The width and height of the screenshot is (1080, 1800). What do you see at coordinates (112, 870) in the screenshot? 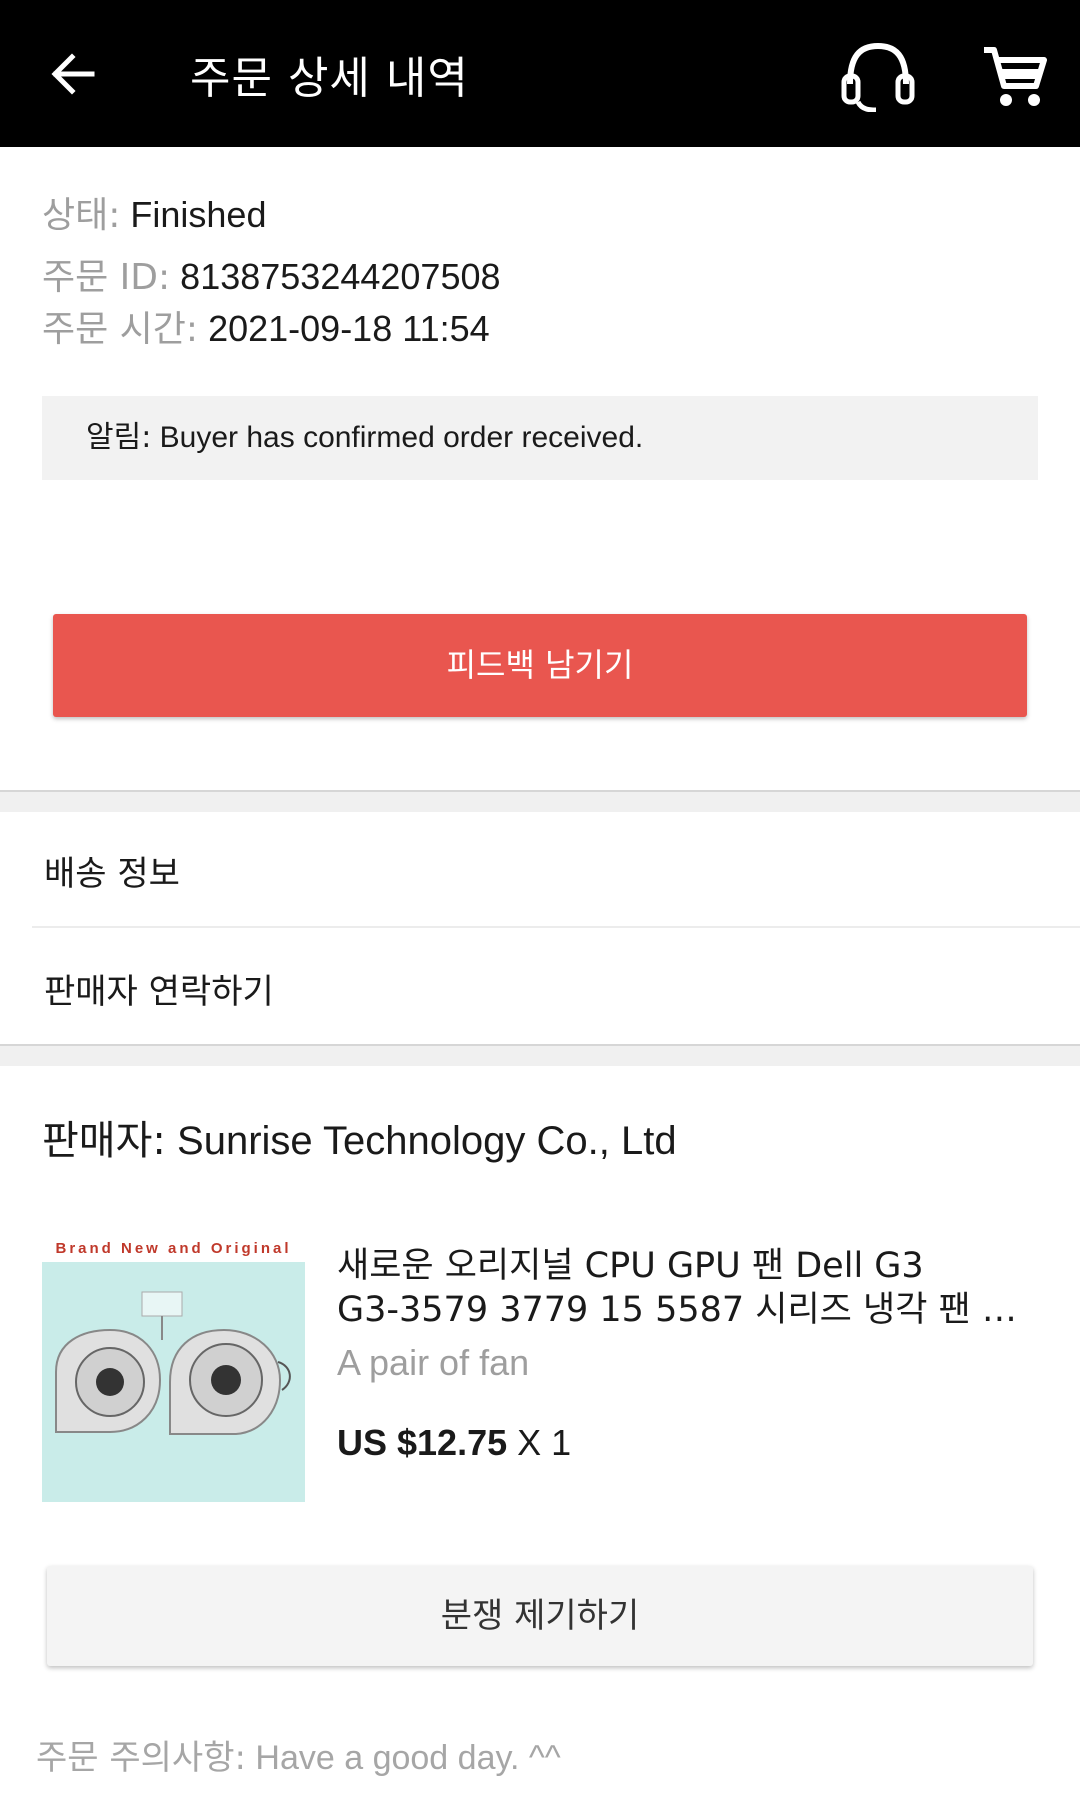
I see `shipping-info-item: 배송 정보` at bounding box center [112, 870].